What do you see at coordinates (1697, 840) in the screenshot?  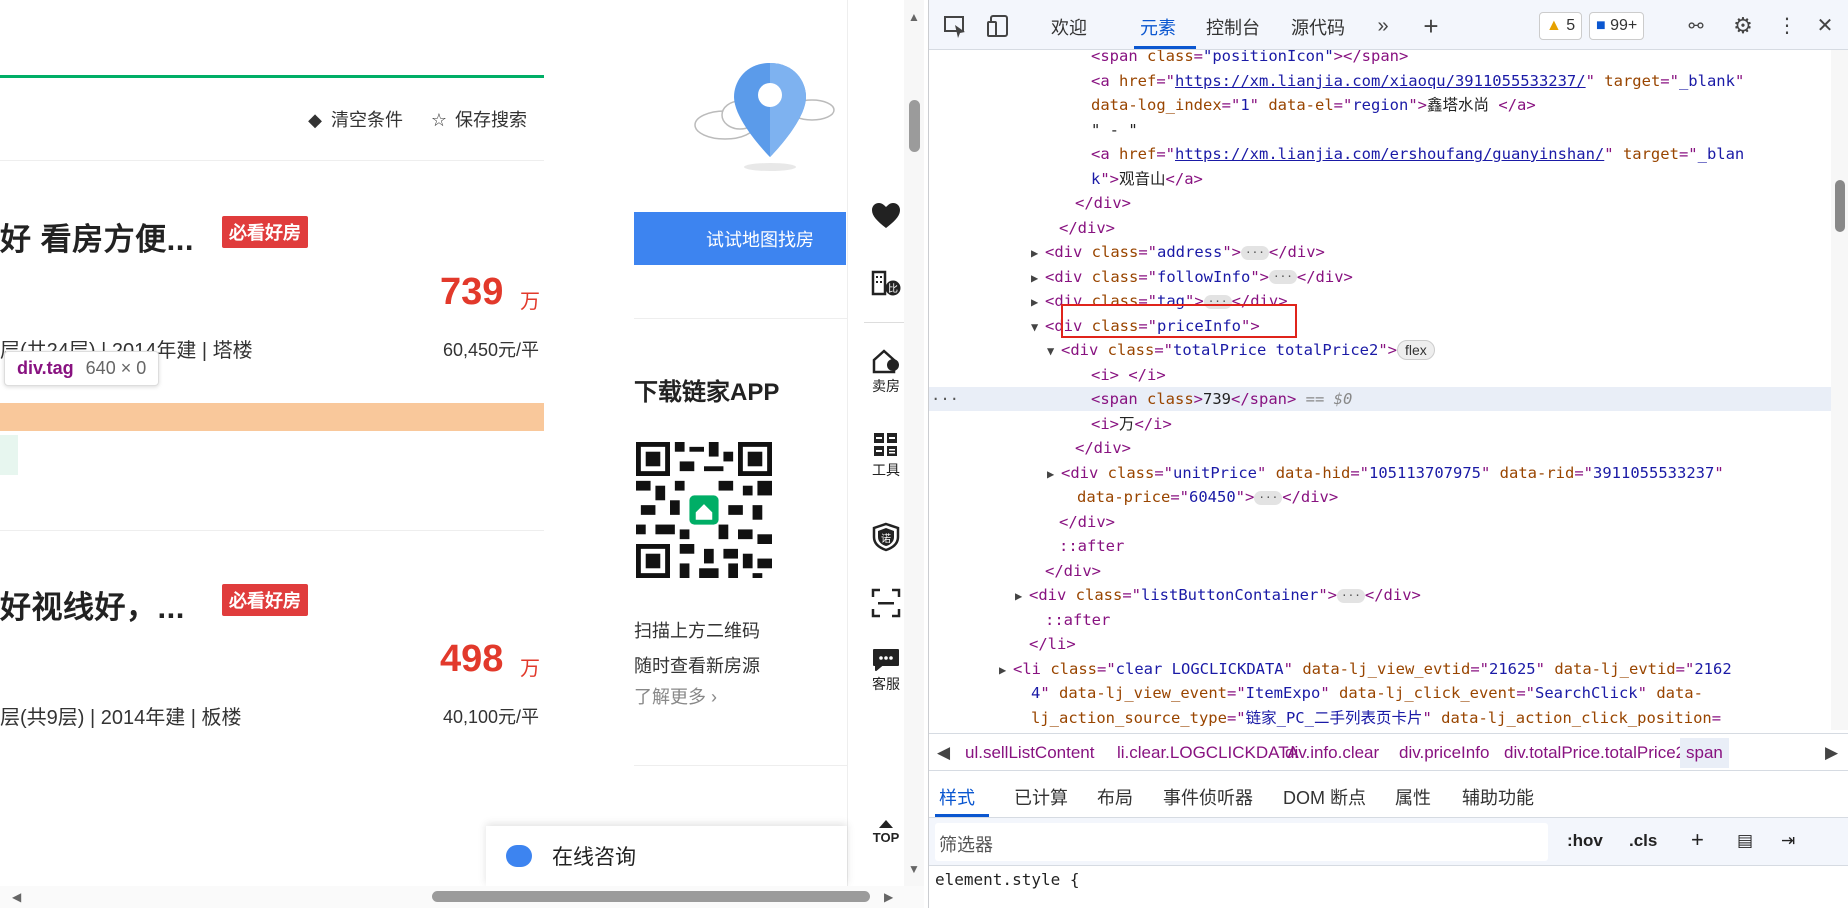 I see `new-rule-plus-icon: +` at bounding box center [1697, 840].